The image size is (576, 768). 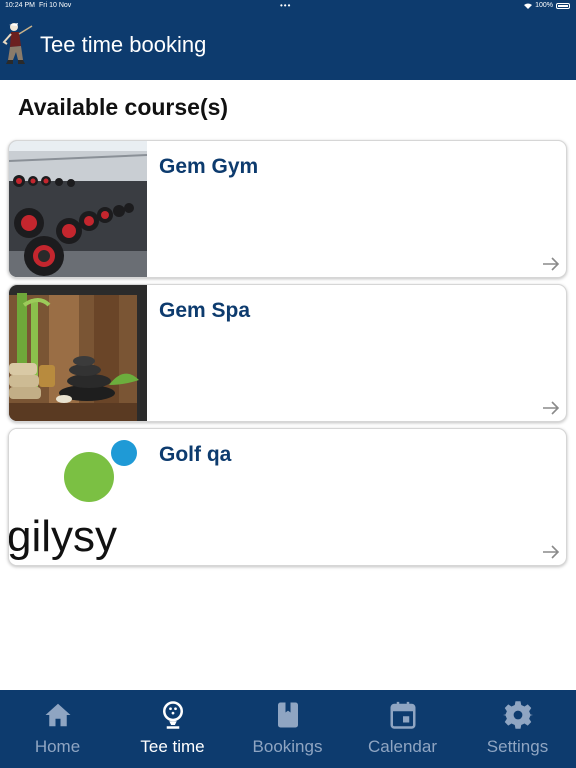 What do you see at coordinates (123, 107) in the screenshot?
I see `section-title: Available course(s)` at bounding box center [123, 107].